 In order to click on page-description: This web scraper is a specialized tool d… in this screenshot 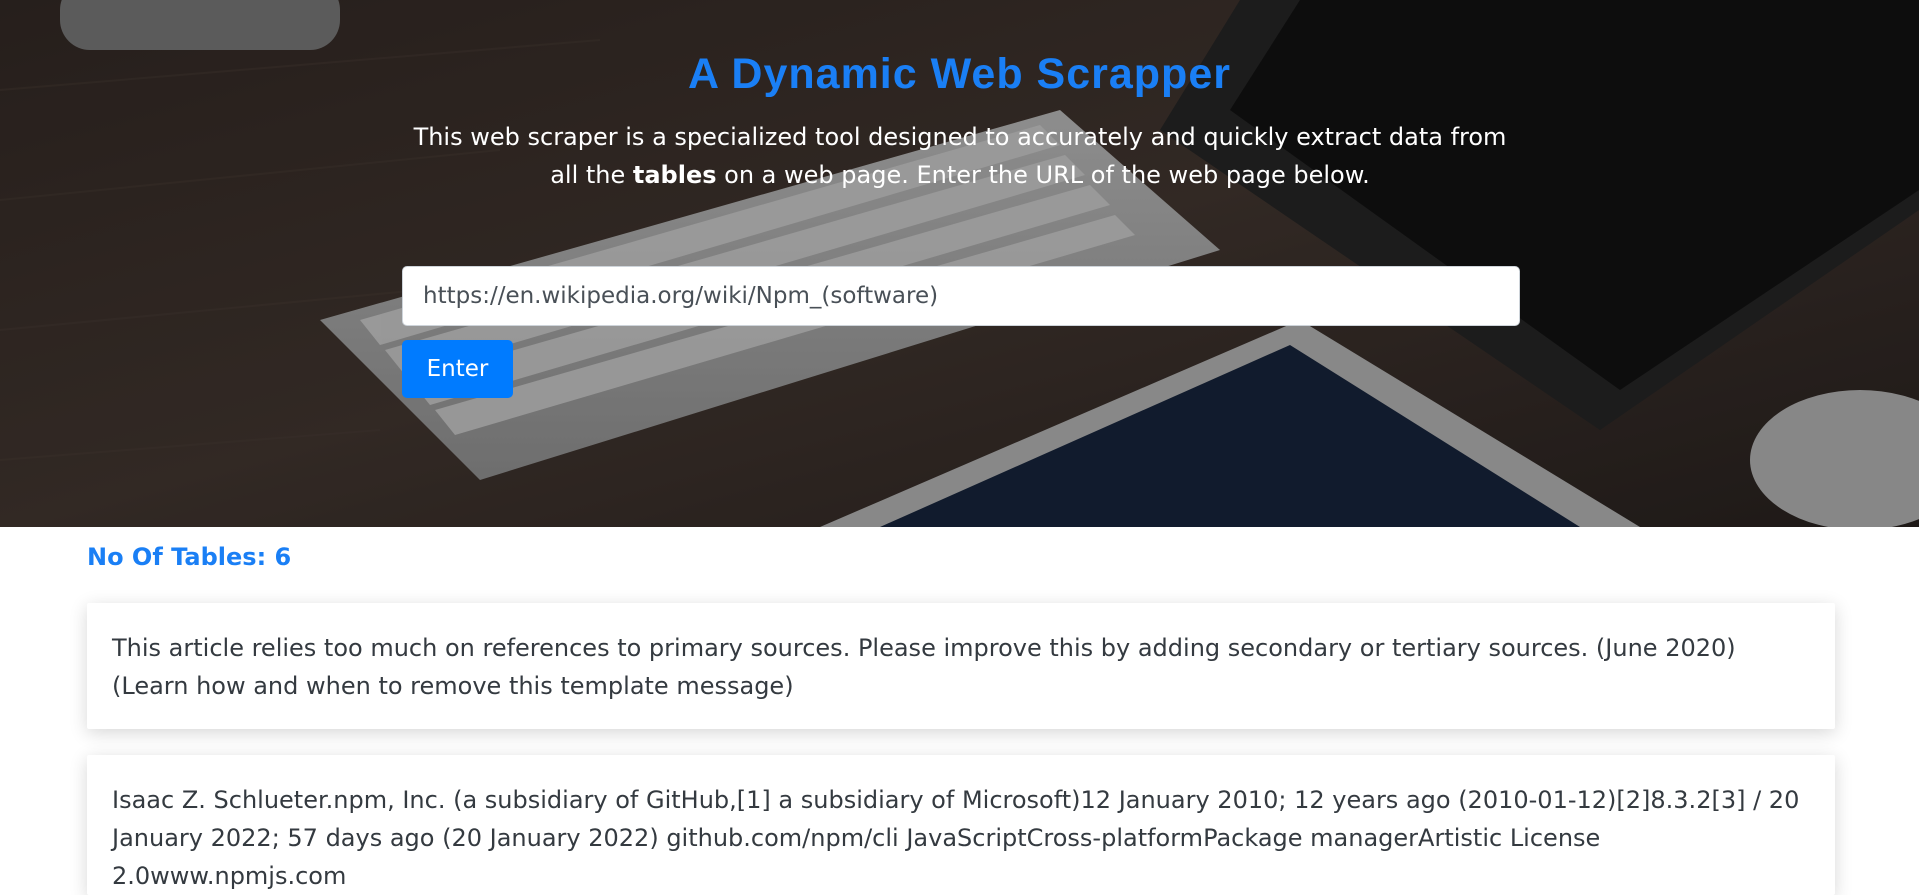, I will do `click(960, 156)`.